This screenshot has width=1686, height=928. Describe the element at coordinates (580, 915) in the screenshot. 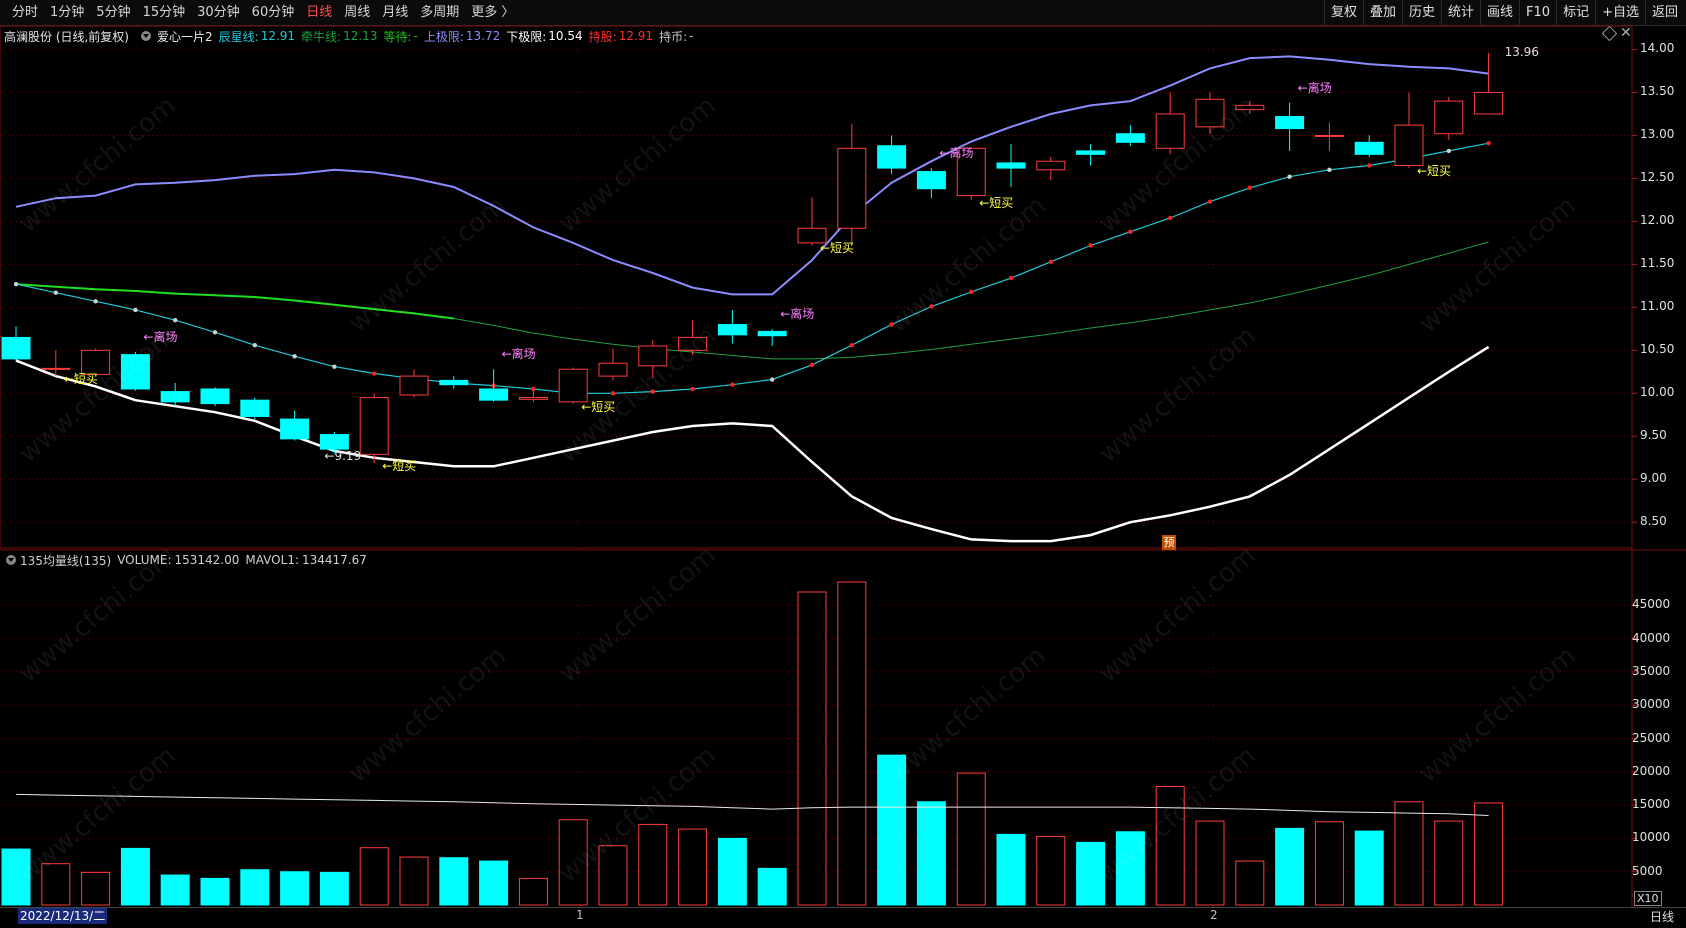

I see `month-label-1: 1` at that location.